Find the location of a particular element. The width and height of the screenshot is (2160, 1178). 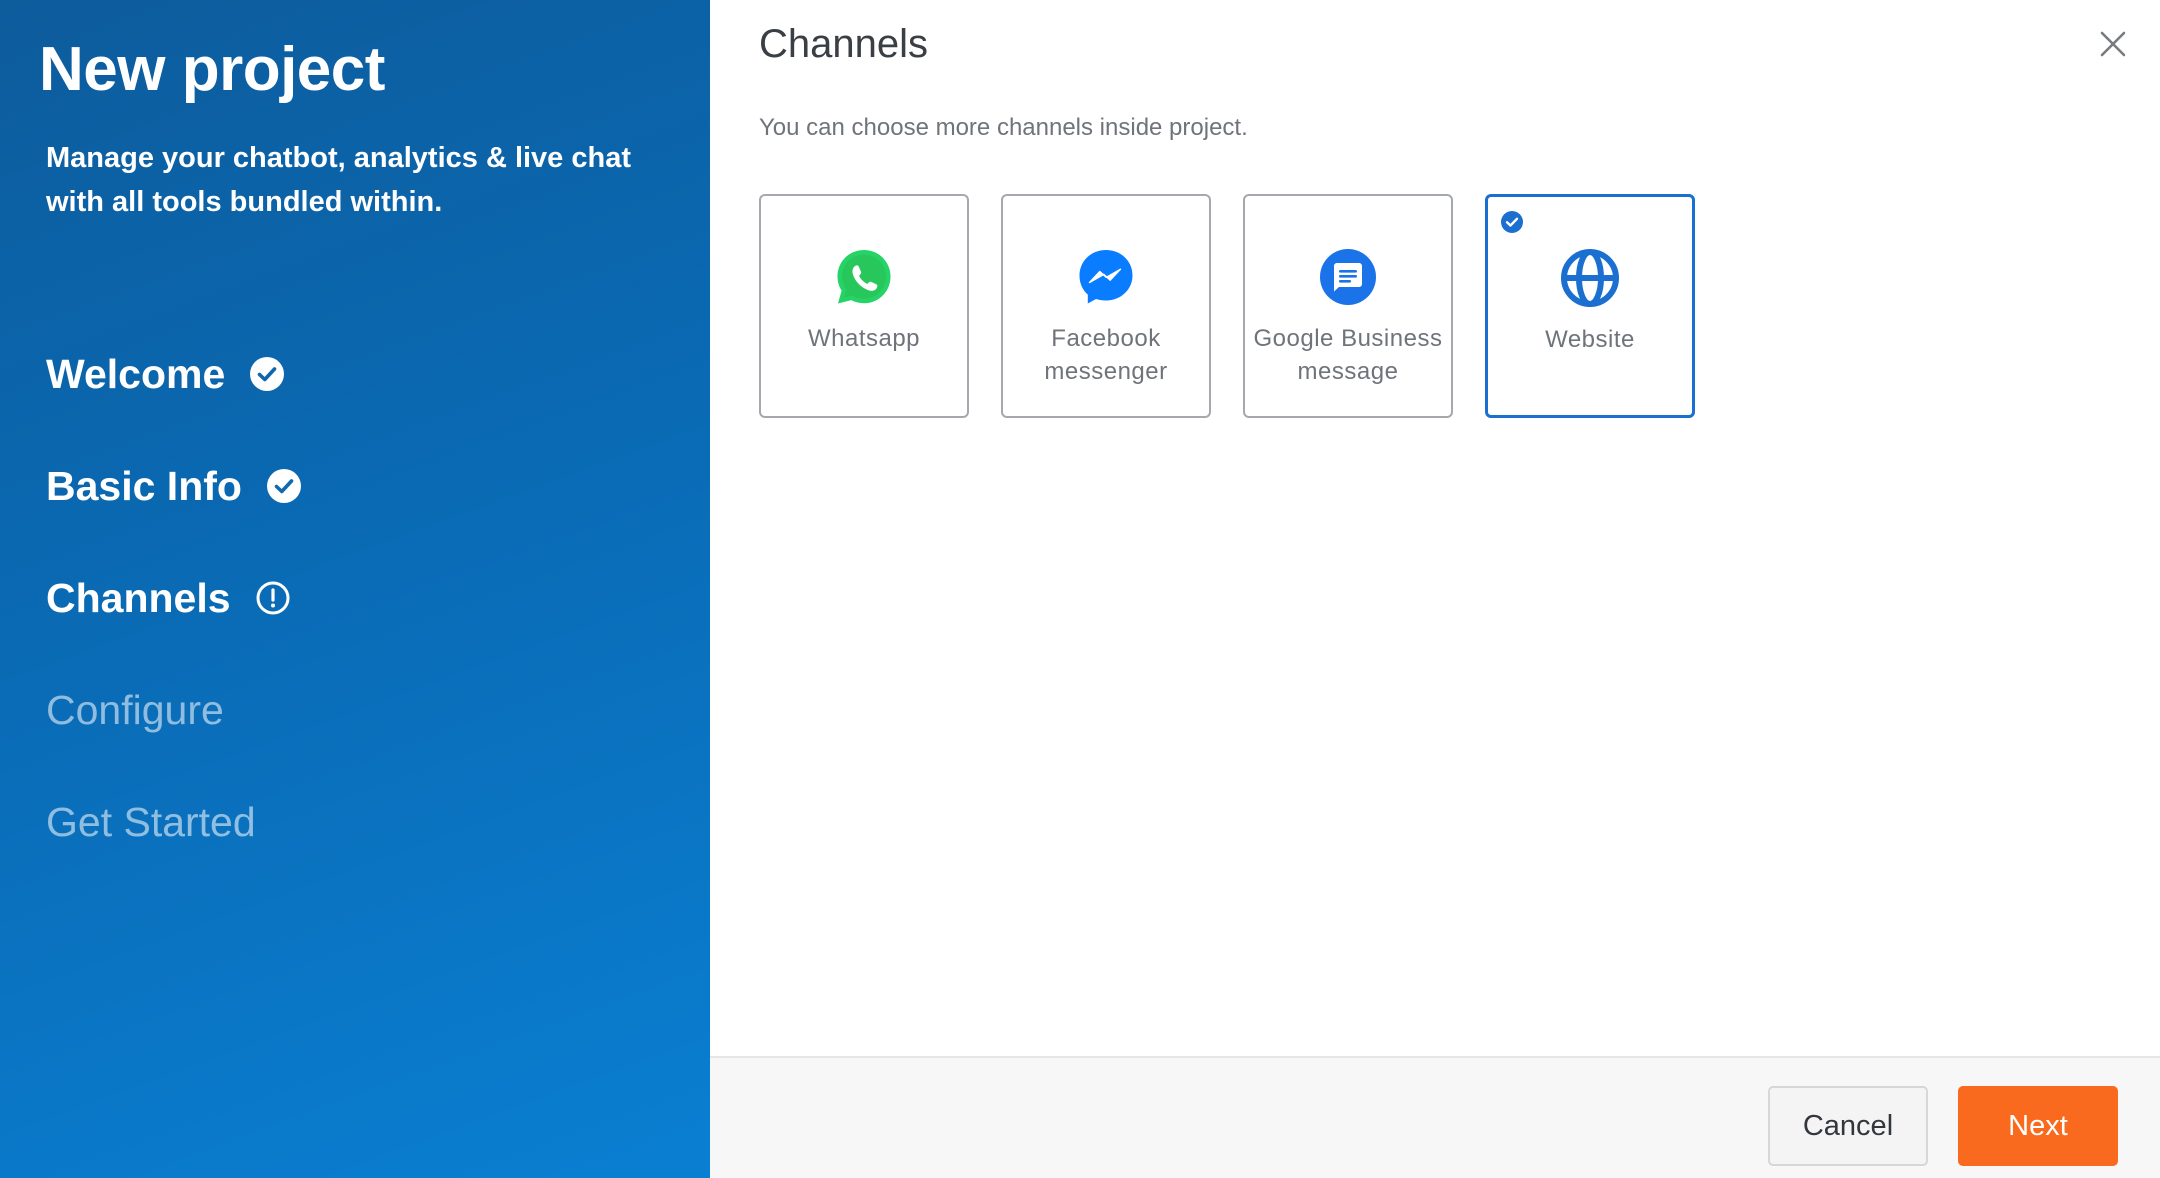

channel-label: Facebook messenger is located at coordinates (1106, 355).